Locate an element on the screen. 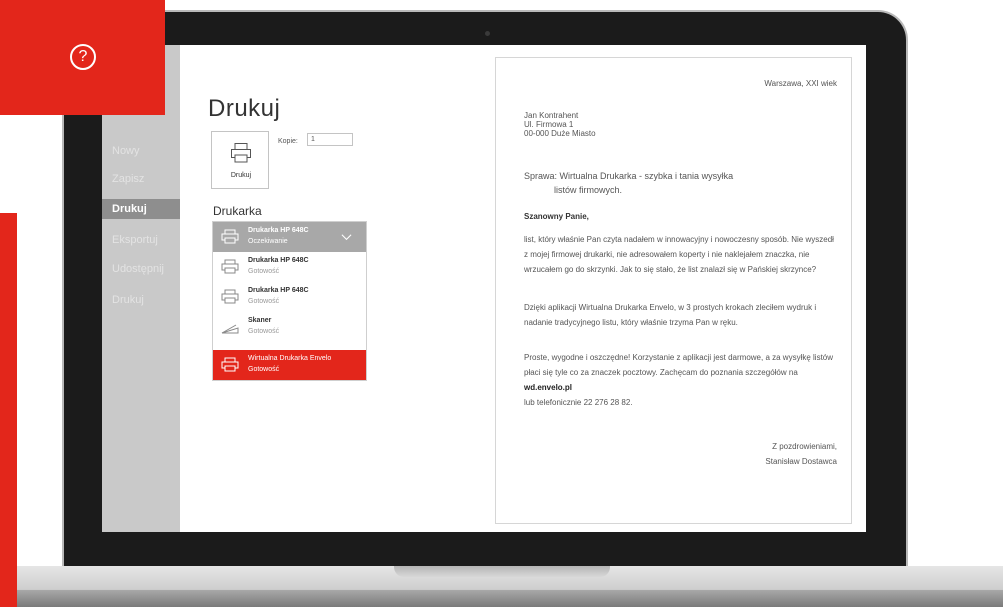  printer-option: Wirtualna Drukarka Envelo Gotowość is located at coordinates (289, 365).